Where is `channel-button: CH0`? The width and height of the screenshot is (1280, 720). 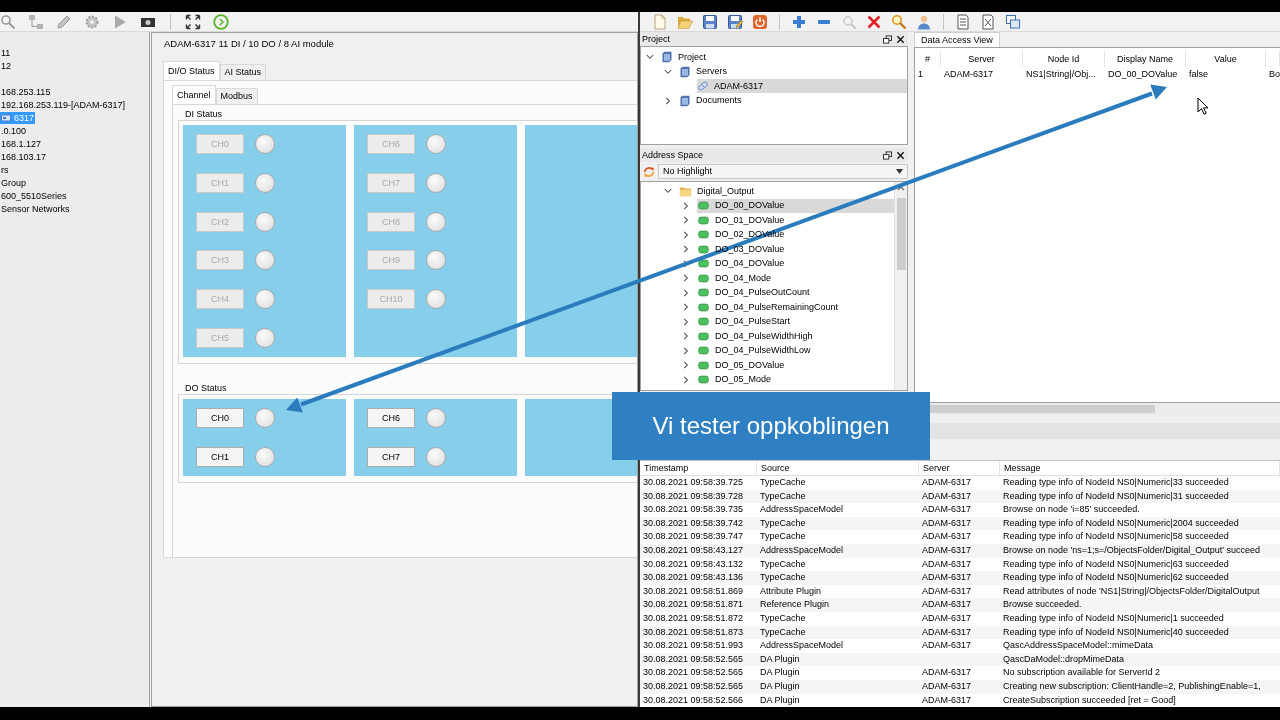 channel-button: CH0 is located at coordinates (220, 418).